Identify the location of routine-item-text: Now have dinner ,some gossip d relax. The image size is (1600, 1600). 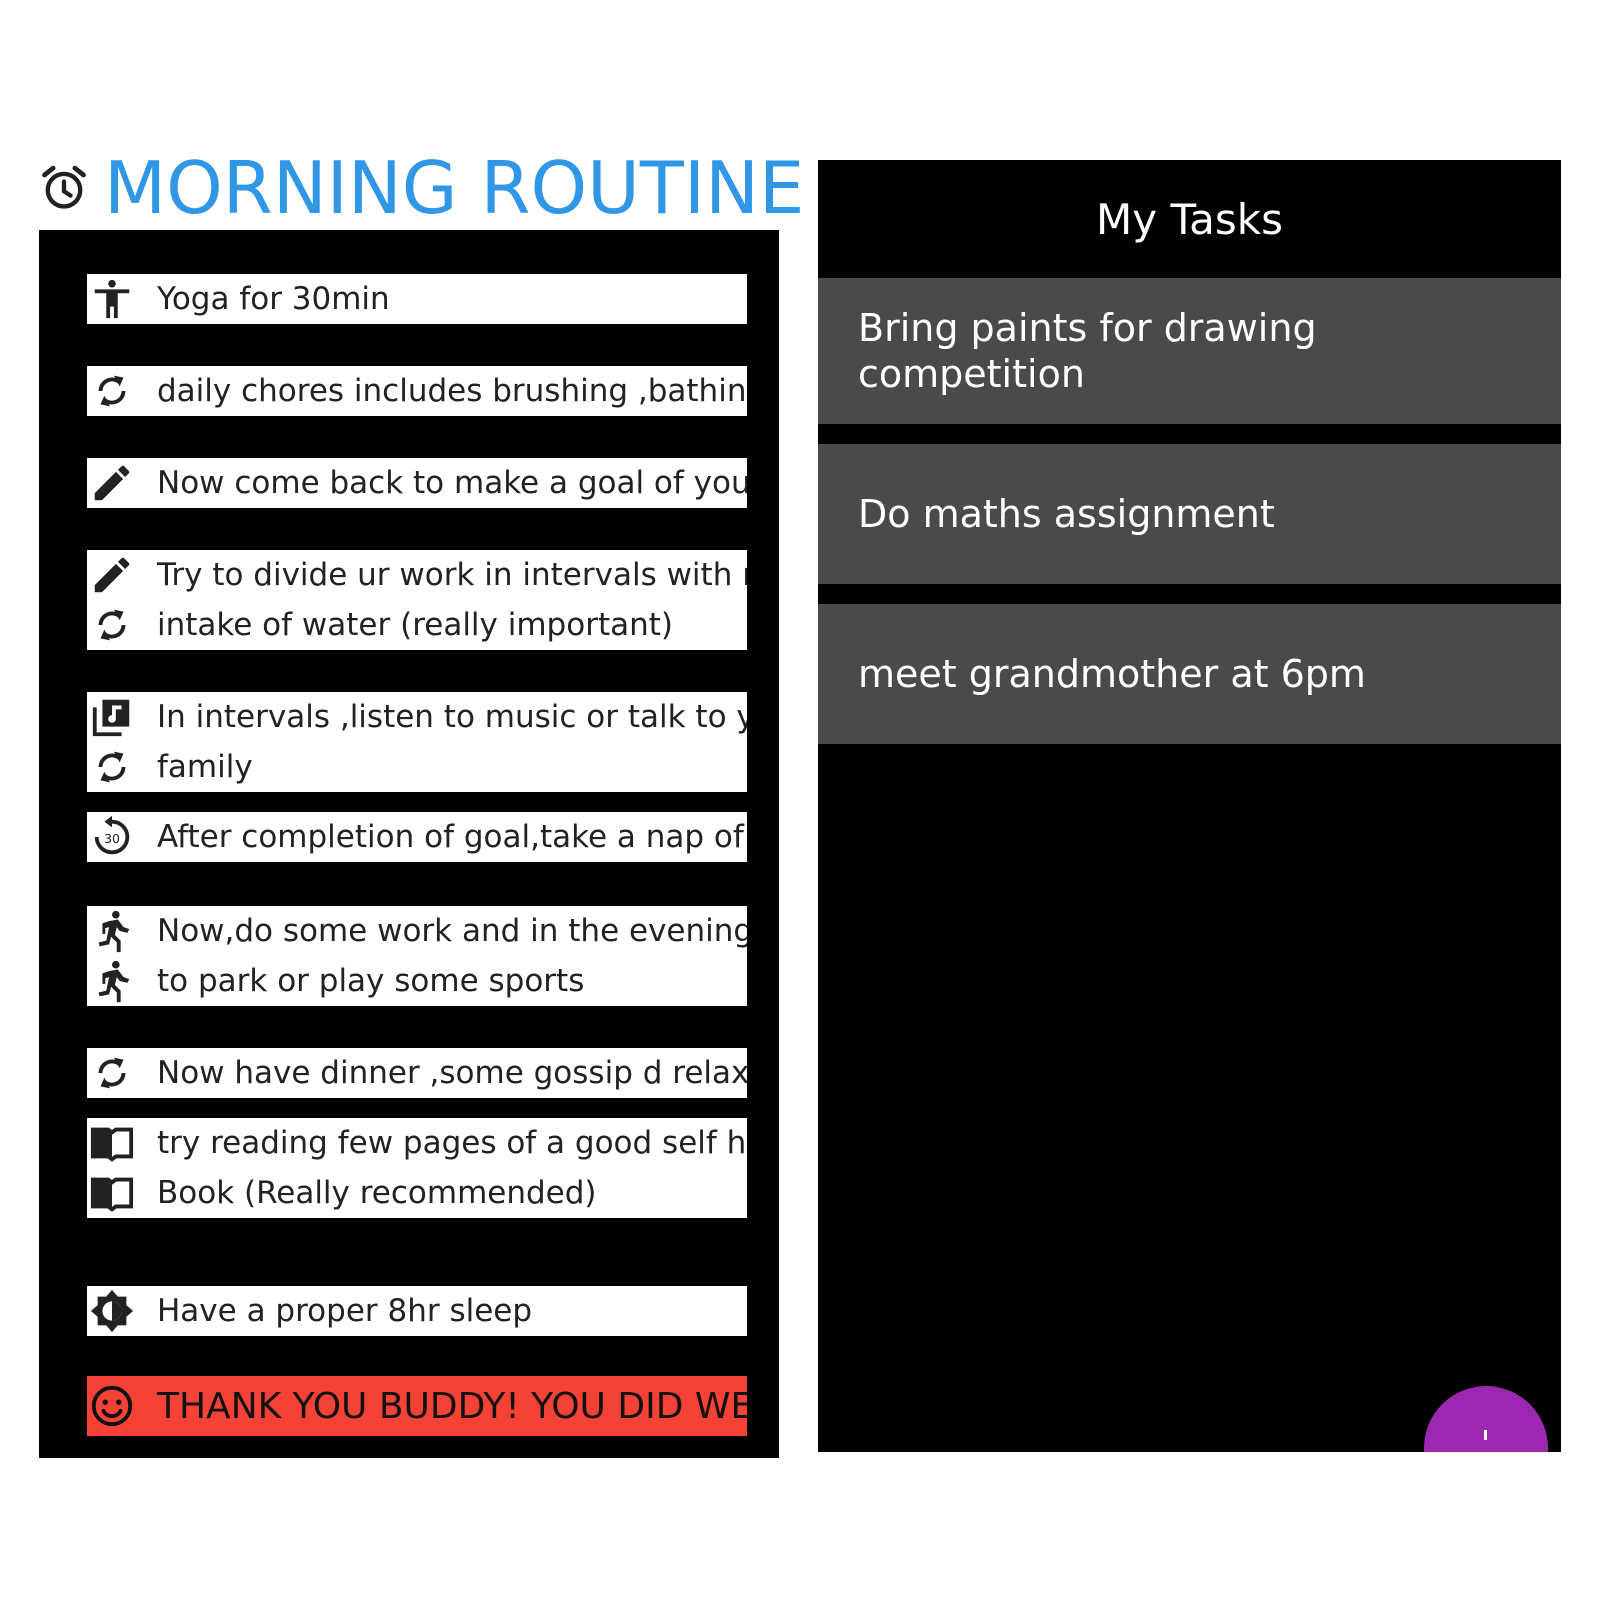
(452, 1073).